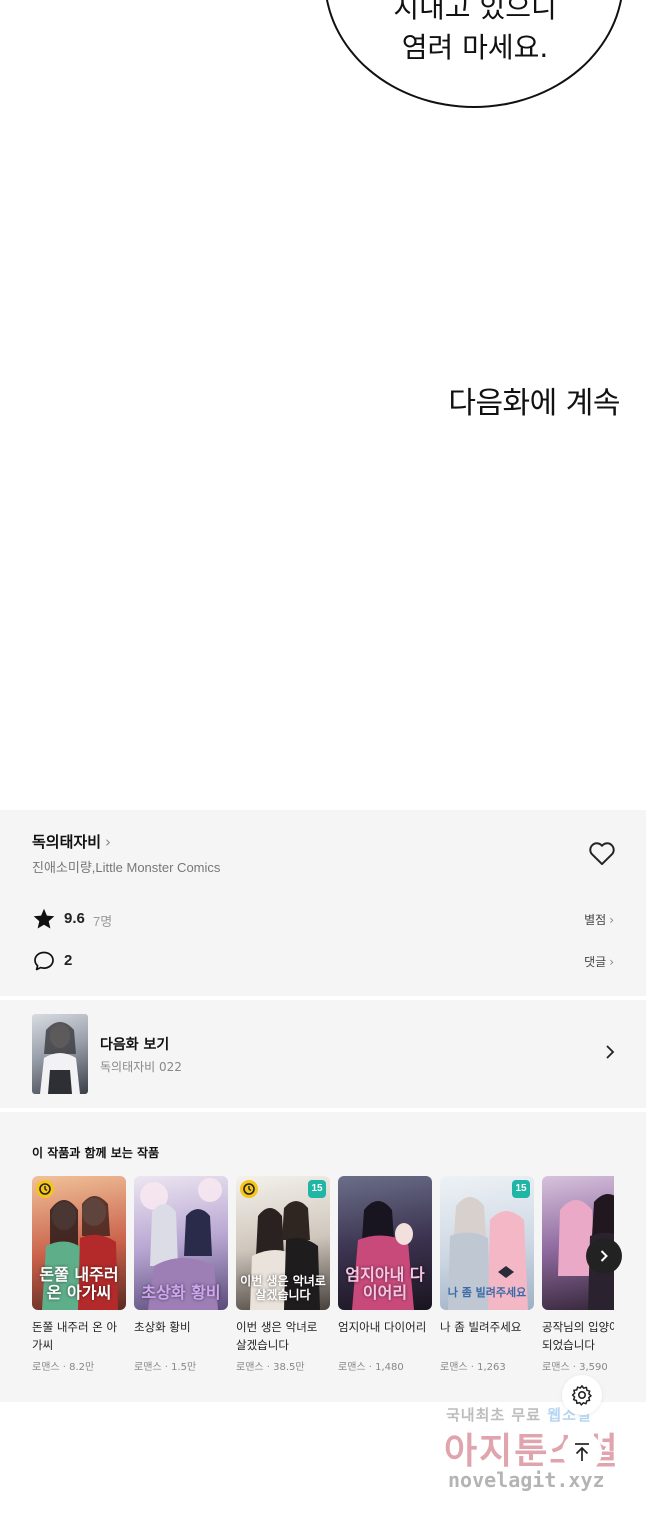 The height and width of the screenshot is (1517, 646). Describe the element at coordinates (60, 1058) in the screenshot. I see `thumbnail-art` at that location.